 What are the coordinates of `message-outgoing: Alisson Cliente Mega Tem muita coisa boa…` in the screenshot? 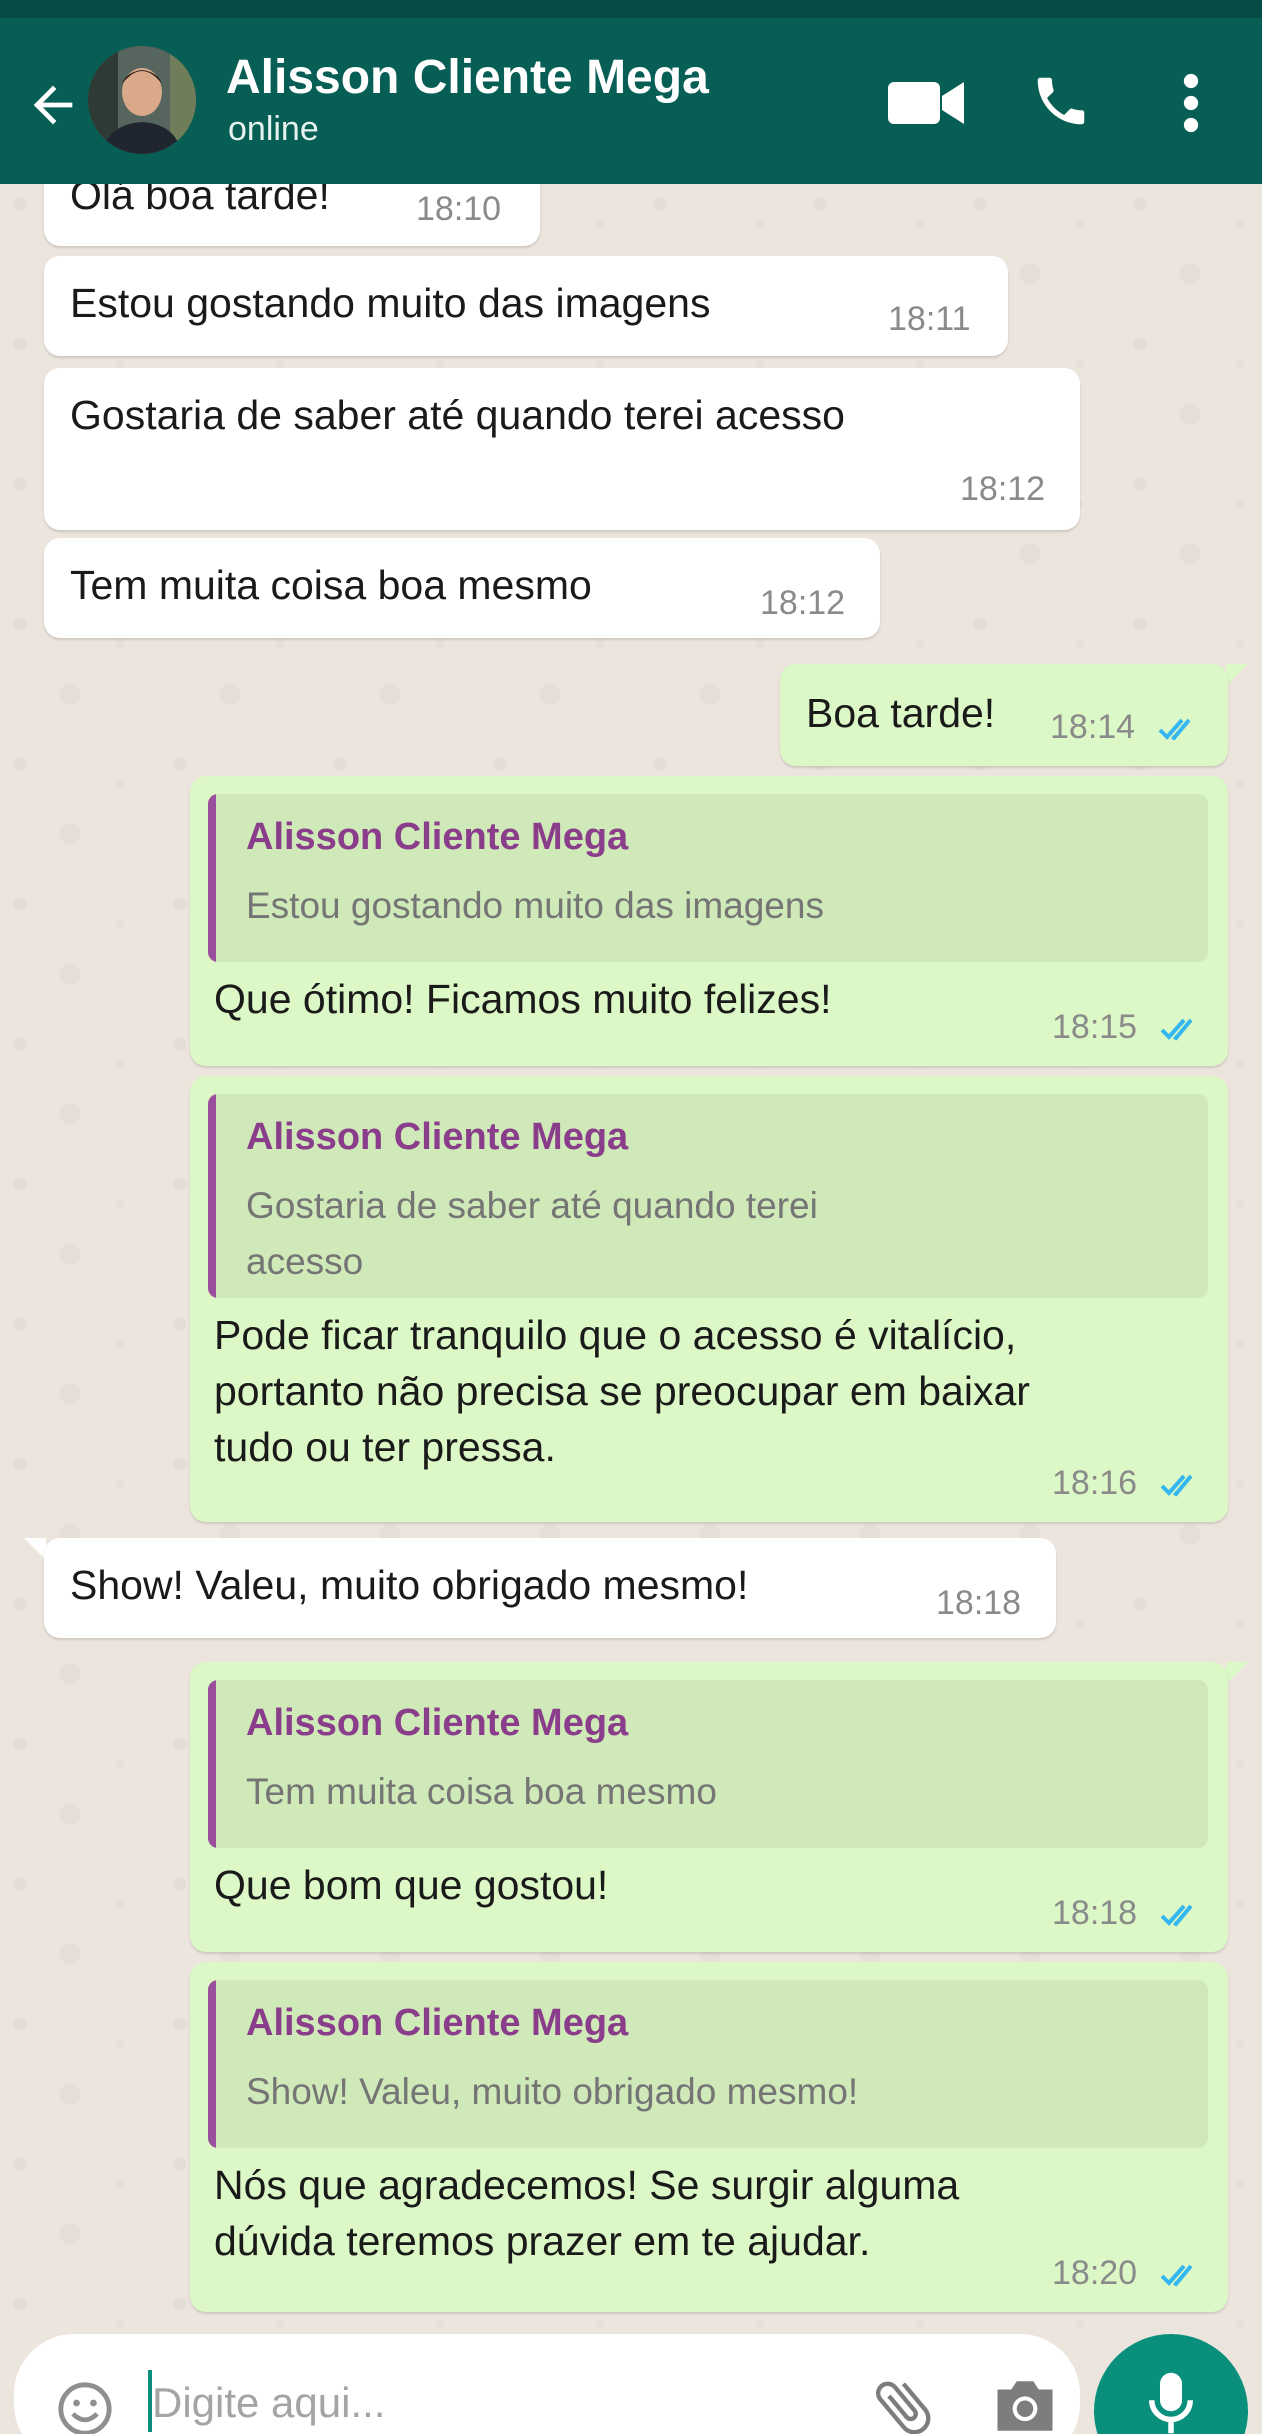 It's located at (709, 1807).